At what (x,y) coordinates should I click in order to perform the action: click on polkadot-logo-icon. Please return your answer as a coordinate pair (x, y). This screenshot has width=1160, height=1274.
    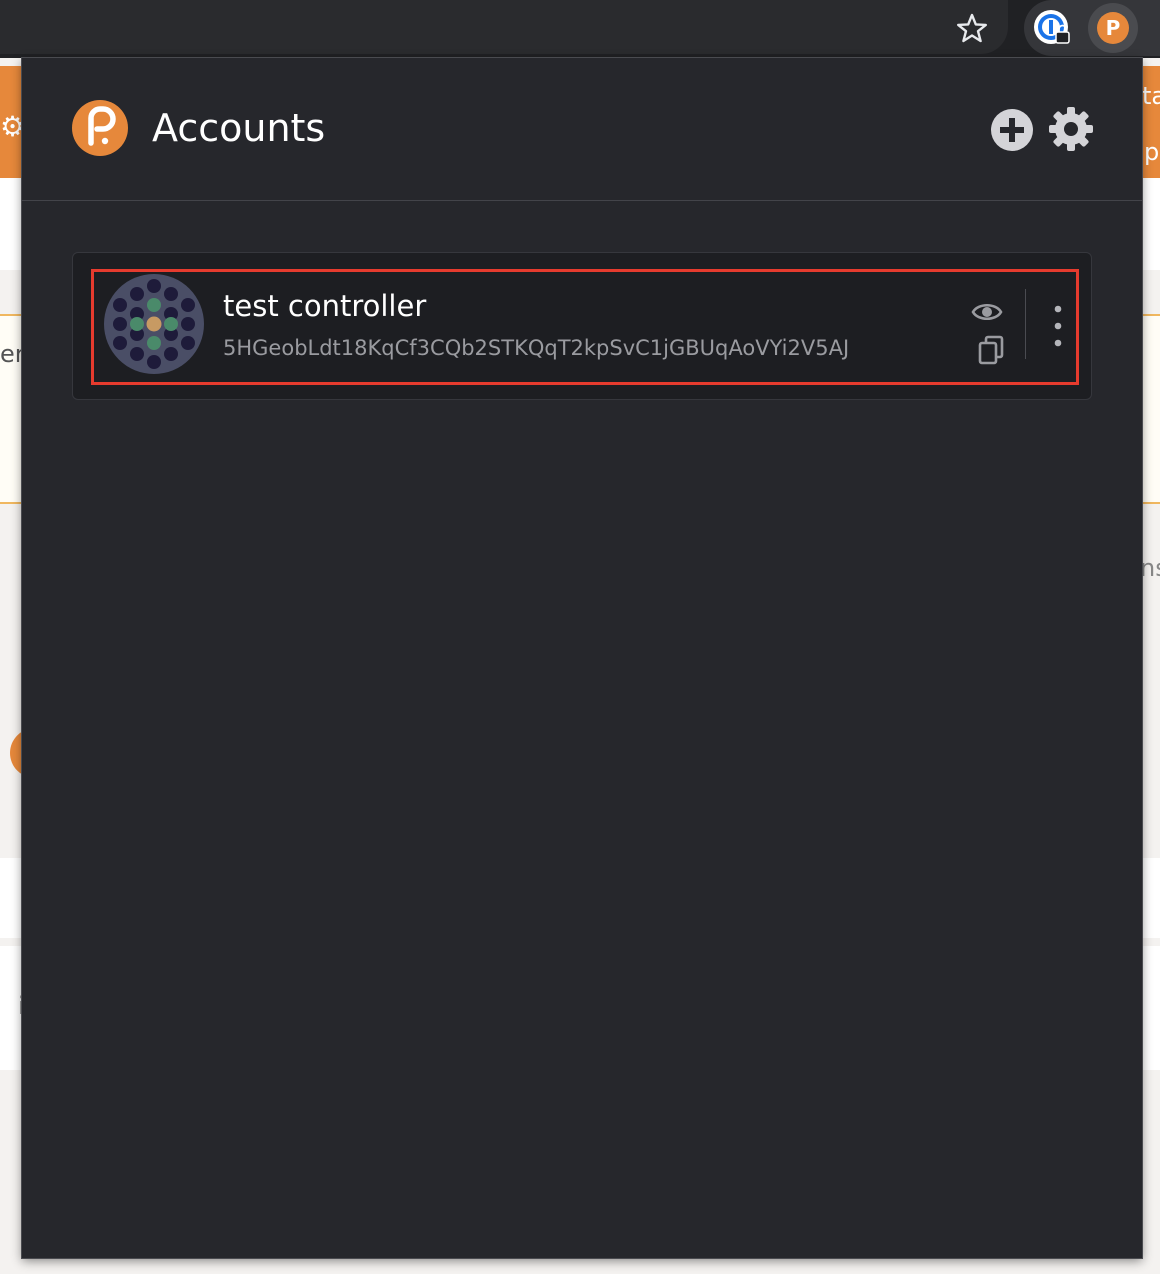
    Looking at the image, I should click on (100, 128).